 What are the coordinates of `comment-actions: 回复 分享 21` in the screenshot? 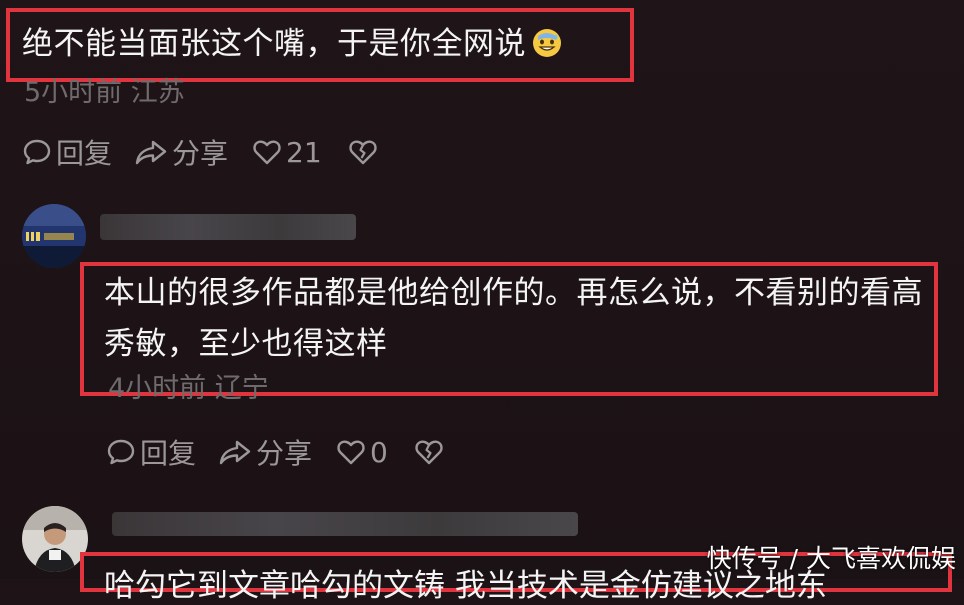 It's located at (200, 152).